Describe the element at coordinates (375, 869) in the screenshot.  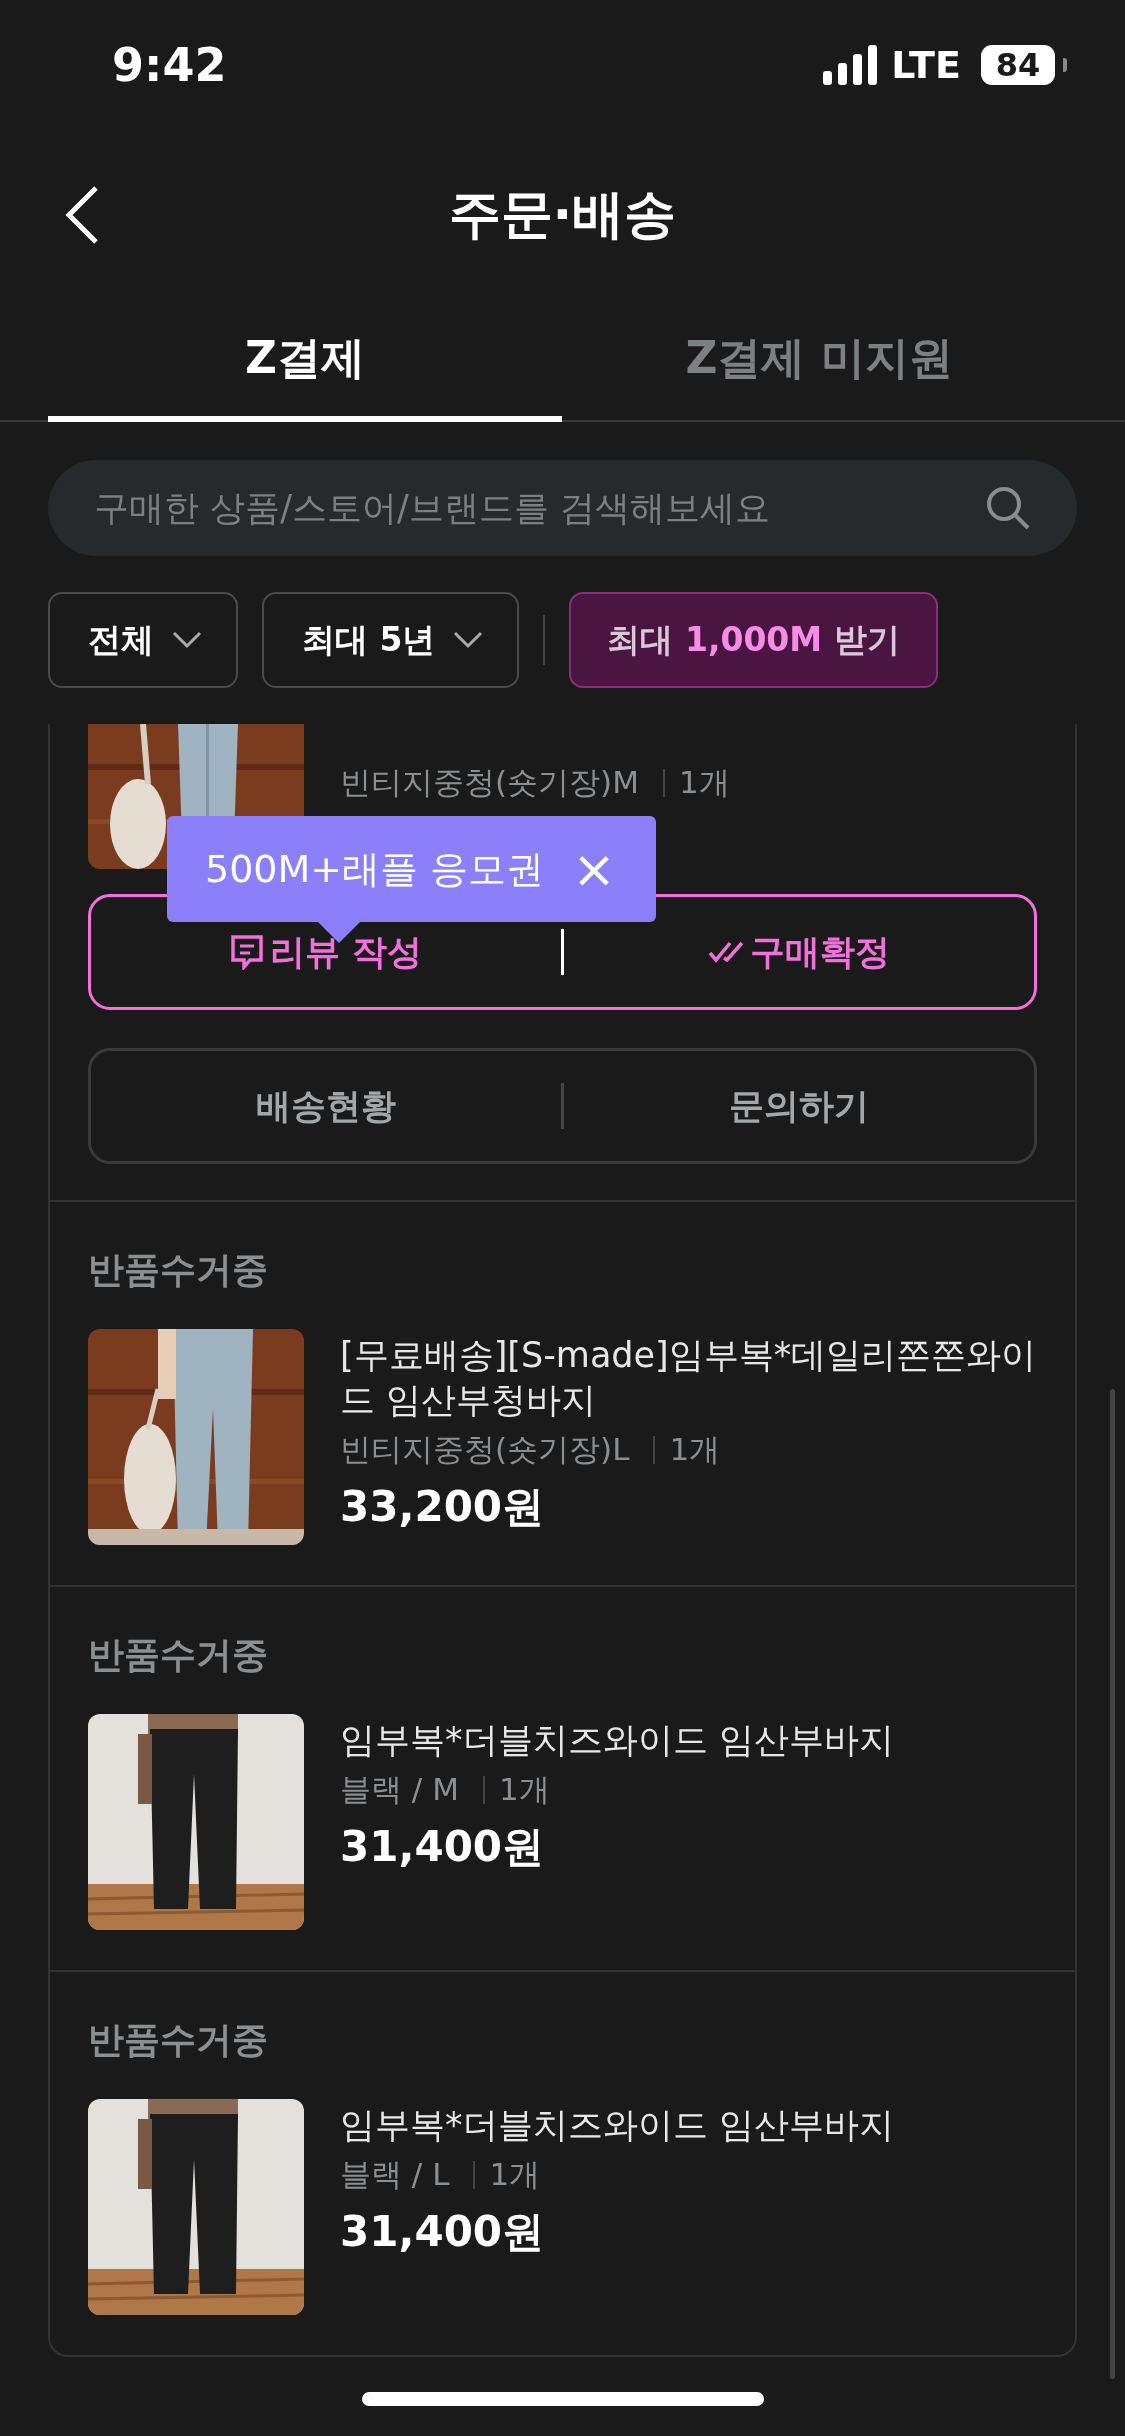
I see `tooltip-text: 500M+래플 응모권` at that location.